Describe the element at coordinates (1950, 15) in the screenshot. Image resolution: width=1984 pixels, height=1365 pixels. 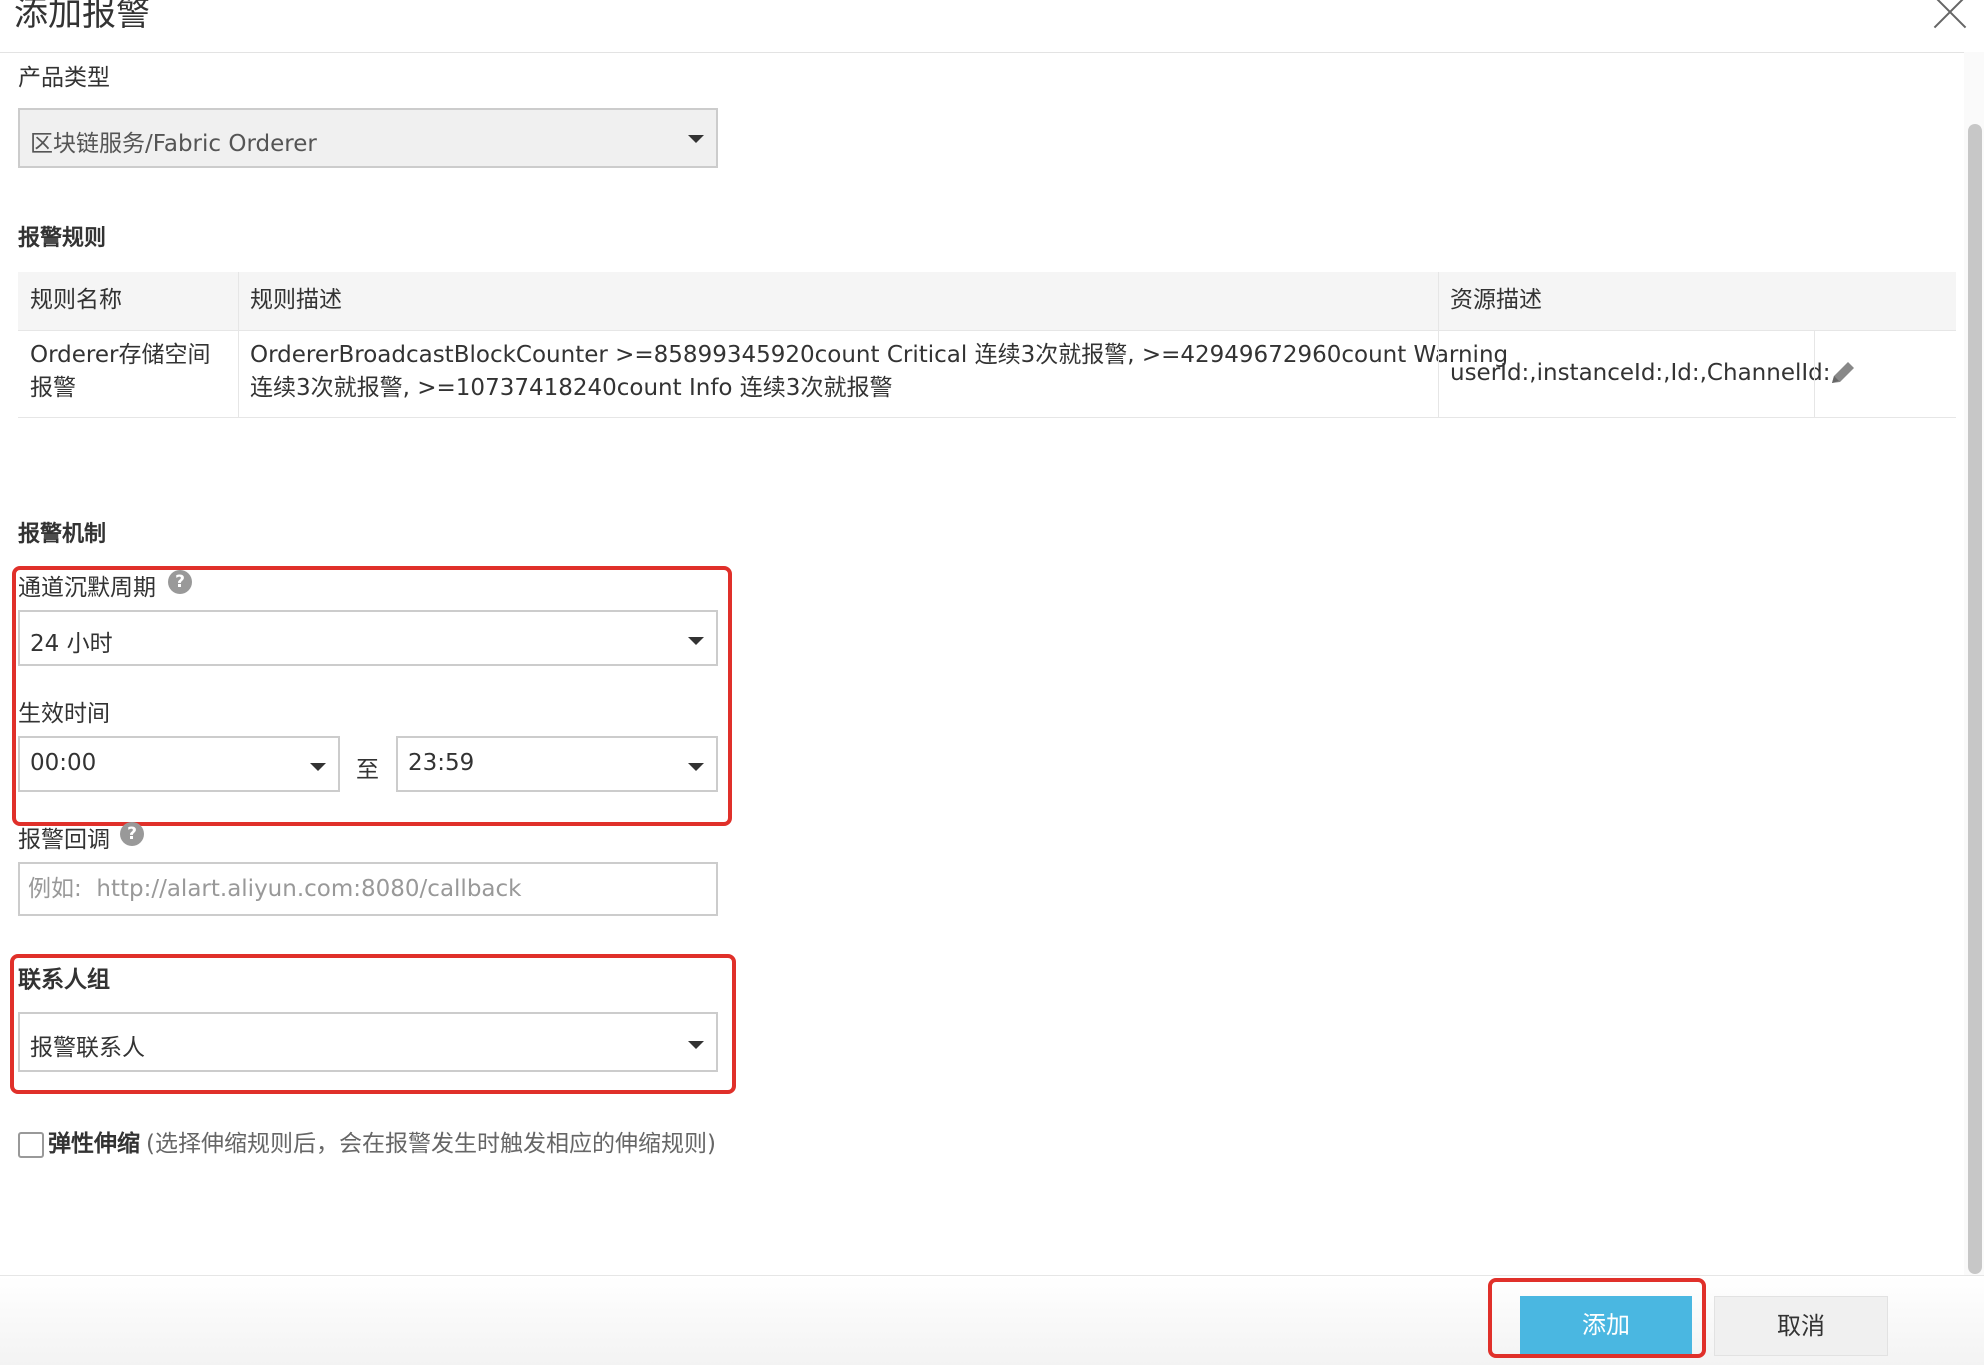
I see `close-icon` at that location.